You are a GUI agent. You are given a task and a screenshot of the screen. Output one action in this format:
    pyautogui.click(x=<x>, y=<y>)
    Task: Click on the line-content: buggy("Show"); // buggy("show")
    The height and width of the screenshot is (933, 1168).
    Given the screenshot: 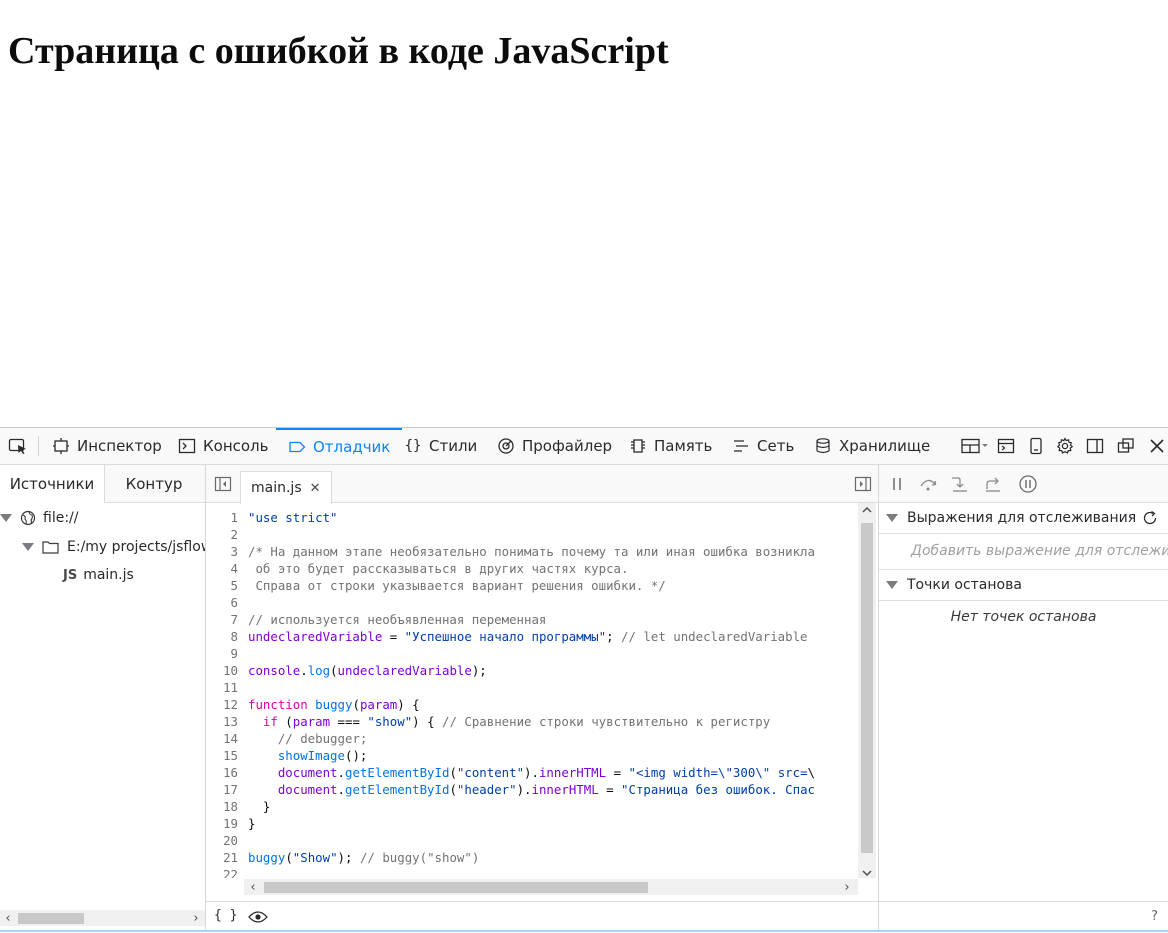 What is the action you would take?
    pyautogui.click(x=364, y=857)
    